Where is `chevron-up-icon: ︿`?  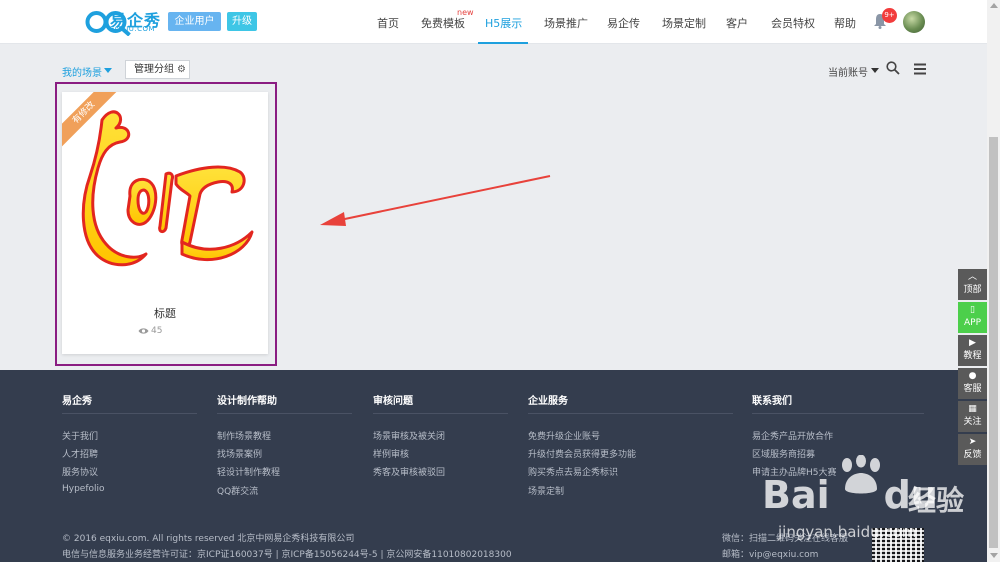
chevron-up-icon: ︿ is located at coordinates (972, 277).